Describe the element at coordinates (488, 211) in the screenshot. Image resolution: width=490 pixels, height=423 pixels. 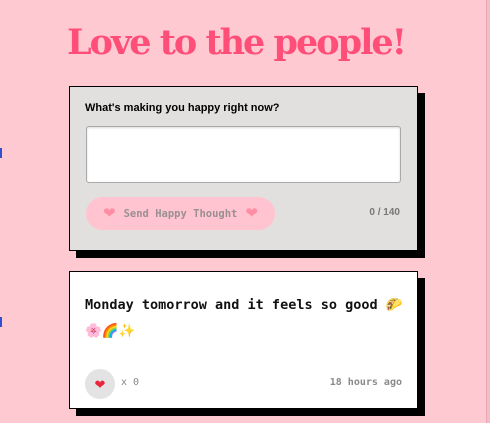
I see `scrollbar-edge` at that location.